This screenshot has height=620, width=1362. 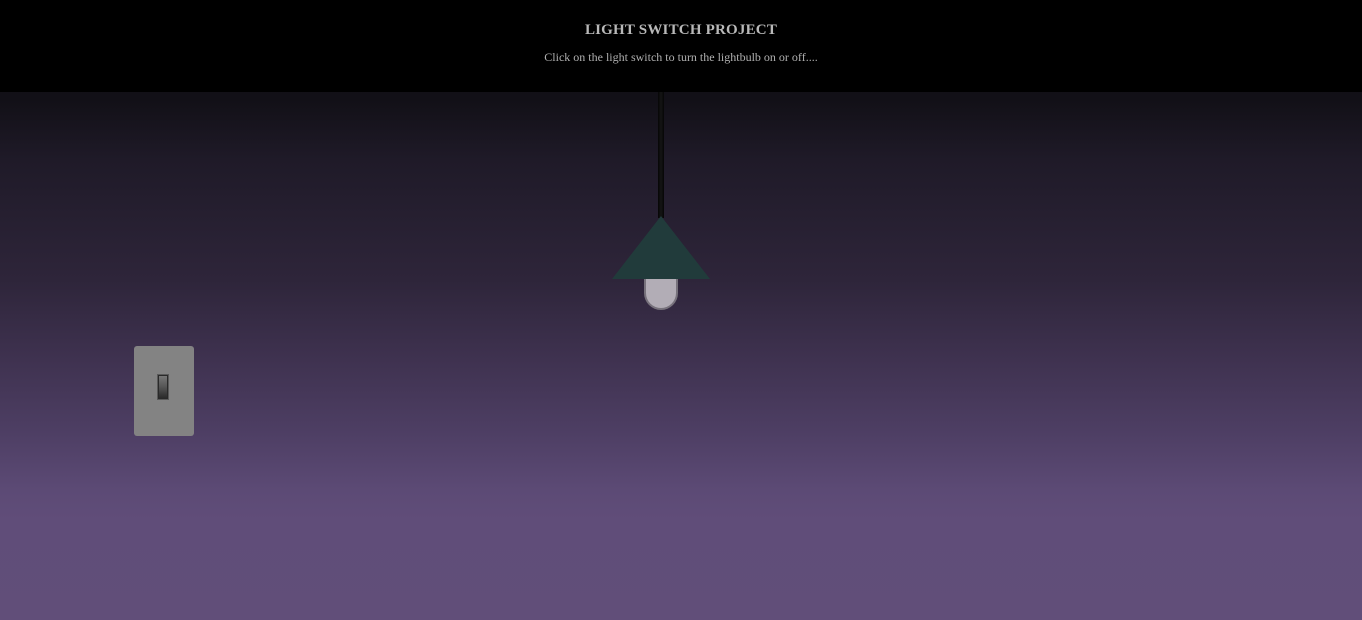 I want to click on page-title: LIGHT SWITCH PROJECT, so click(x=681, y=30).